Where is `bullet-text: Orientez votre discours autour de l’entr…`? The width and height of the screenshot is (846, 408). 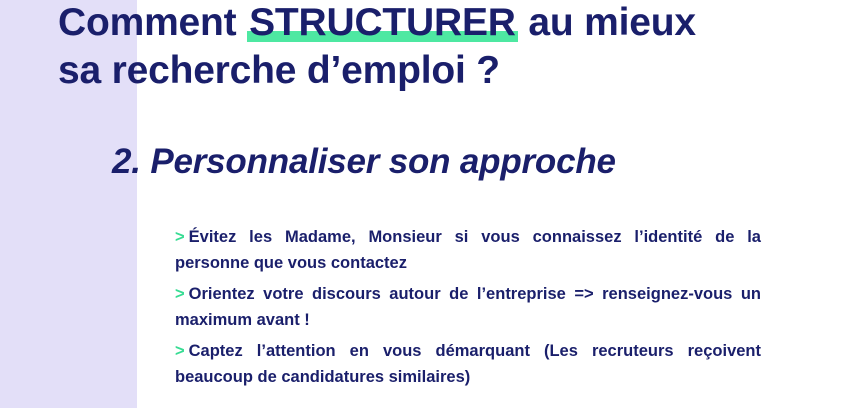 bullet-text: Orientez votre discours autour de l’entr… is located at coordinates (468, 307).